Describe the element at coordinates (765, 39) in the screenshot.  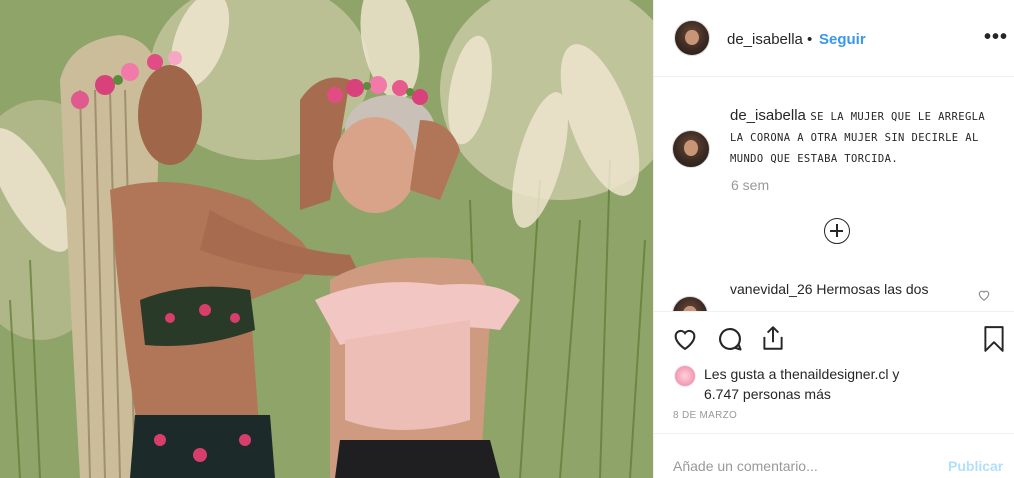
I see `author-username: de_isabella` at that location.